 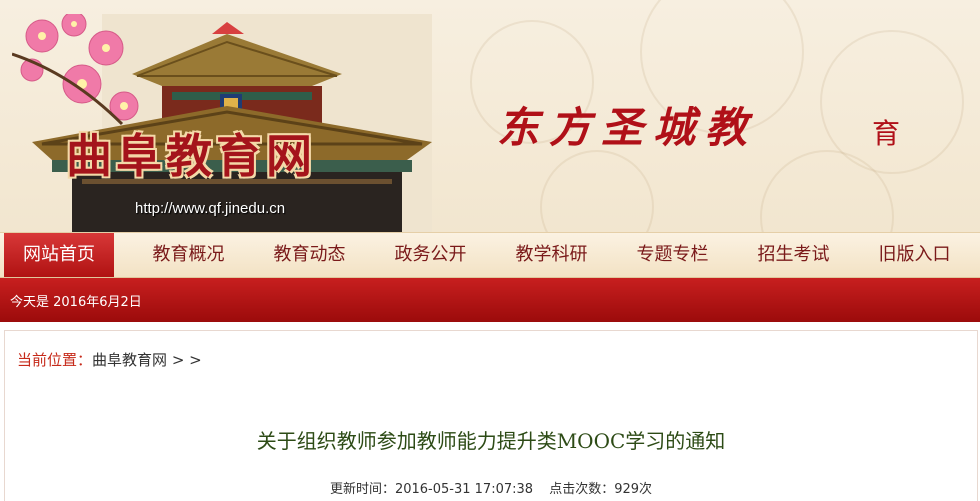 I want to click on nav-item-home: 网站首页, so click(x=59, y=255).